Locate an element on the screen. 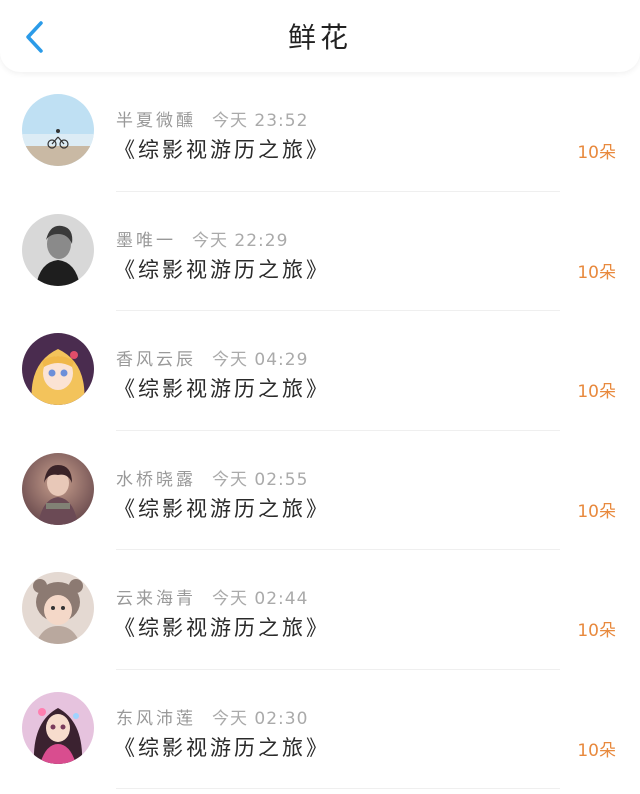  timestamp: 今天 04:29 is located at coordinates (260, 360).